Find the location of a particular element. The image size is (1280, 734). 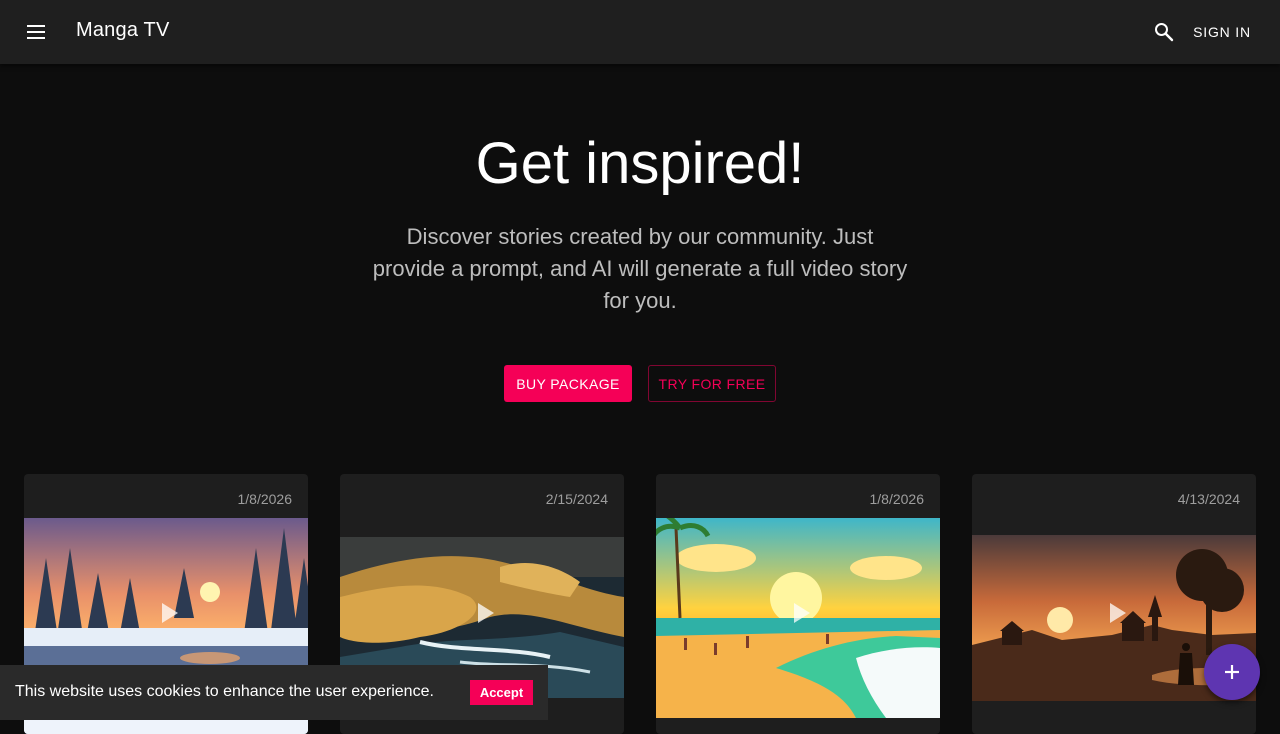

story-card: 1/8/2026 is located at coordinates (798, 604).